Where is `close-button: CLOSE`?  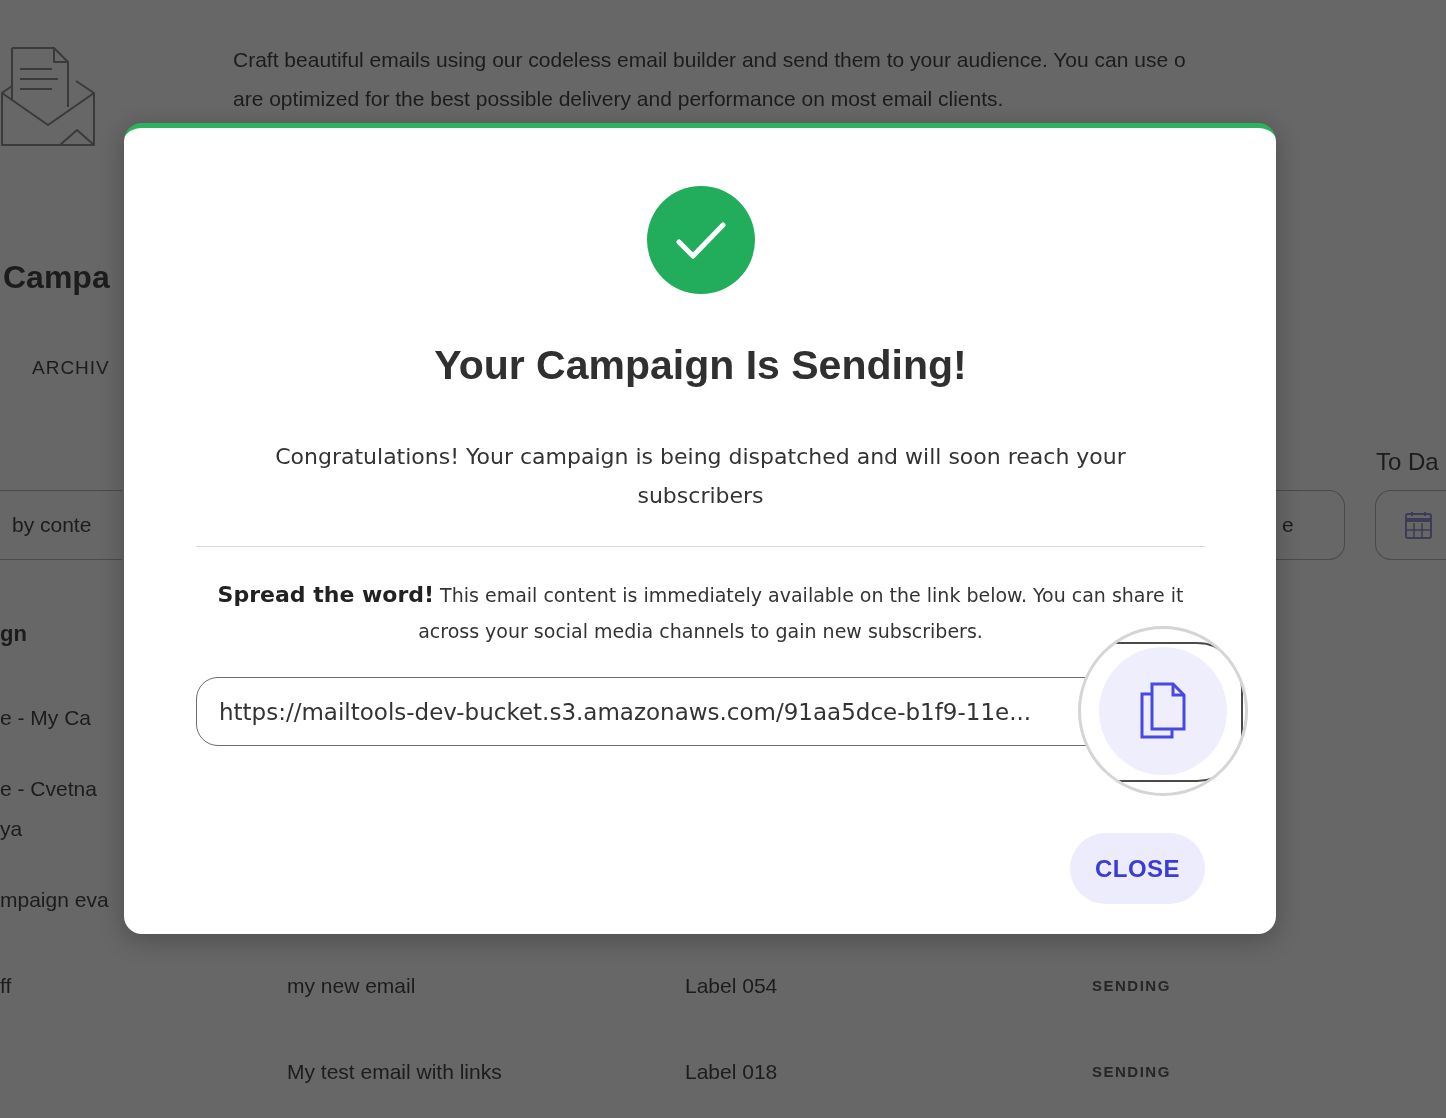 close-button: CLOSE is located at coordinates (1137, 868).